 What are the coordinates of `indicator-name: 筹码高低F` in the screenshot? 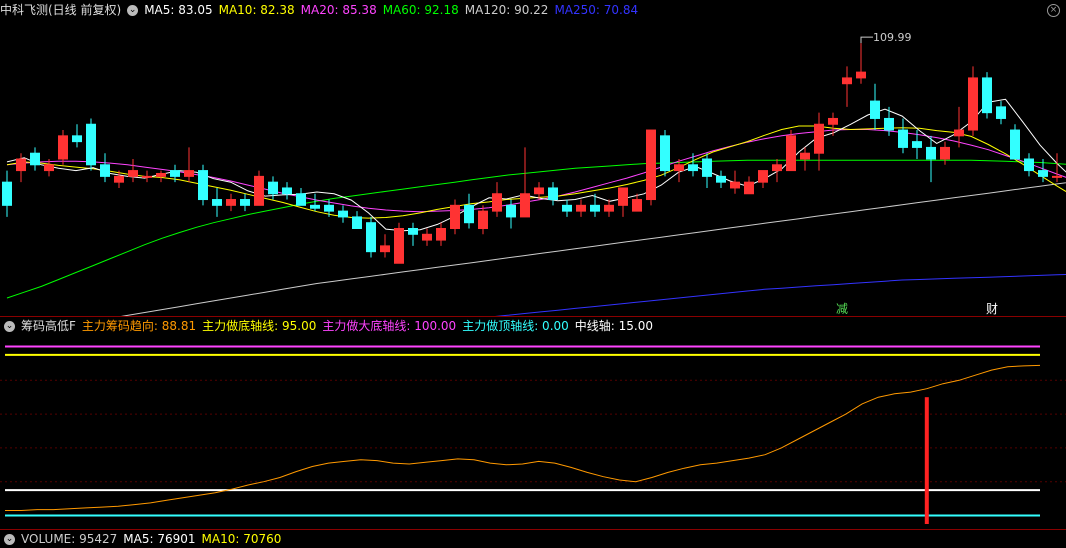 It's located at (48, 326).